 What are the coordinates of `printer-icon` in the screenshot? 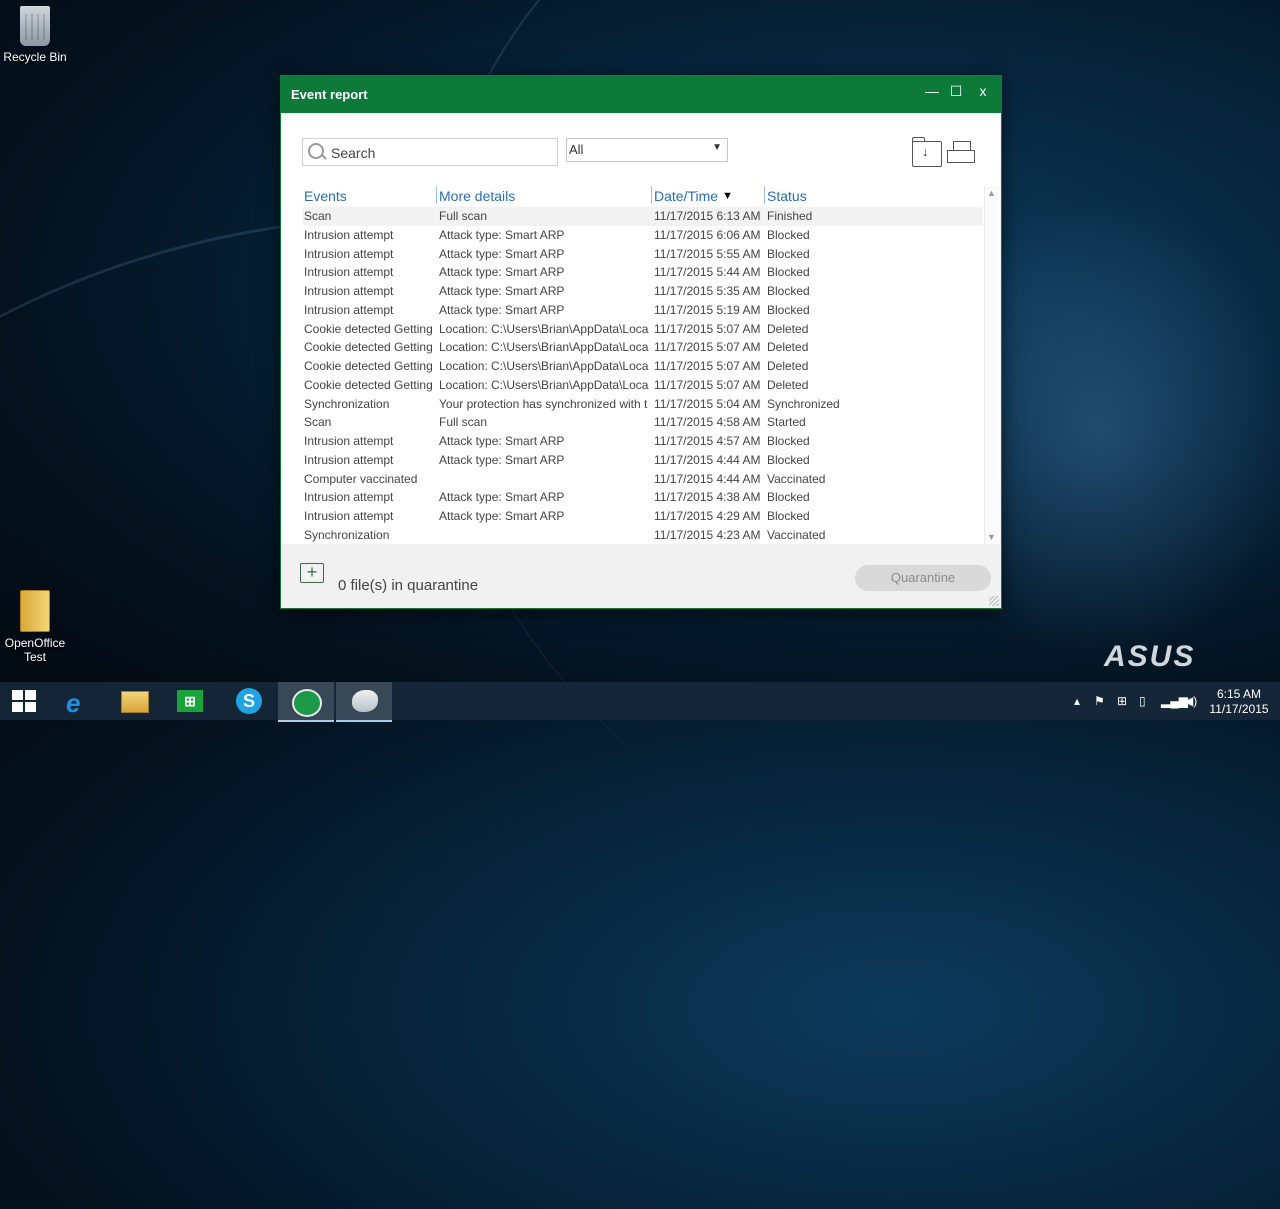 It's located at (961, 153).